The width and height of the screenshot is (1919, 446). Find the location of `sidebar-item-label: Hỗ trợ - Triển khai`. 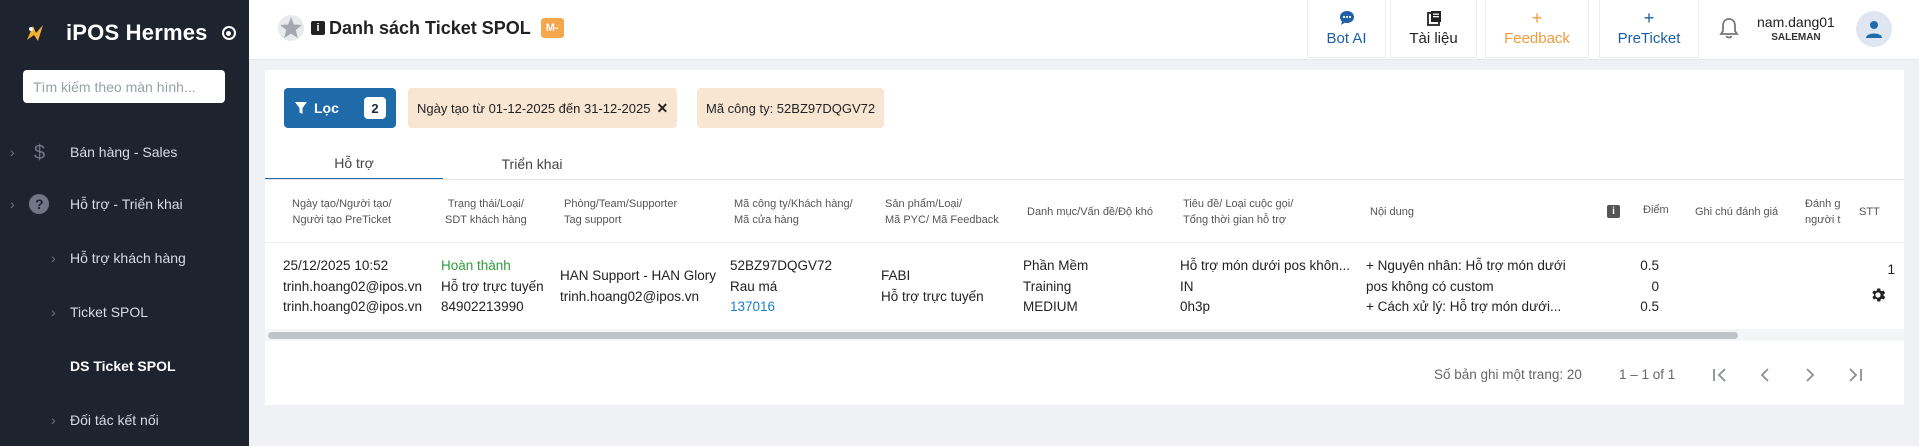

sidebar-item-label: Hỗ trợ - Triển khai is located at coordinates (126, 204).